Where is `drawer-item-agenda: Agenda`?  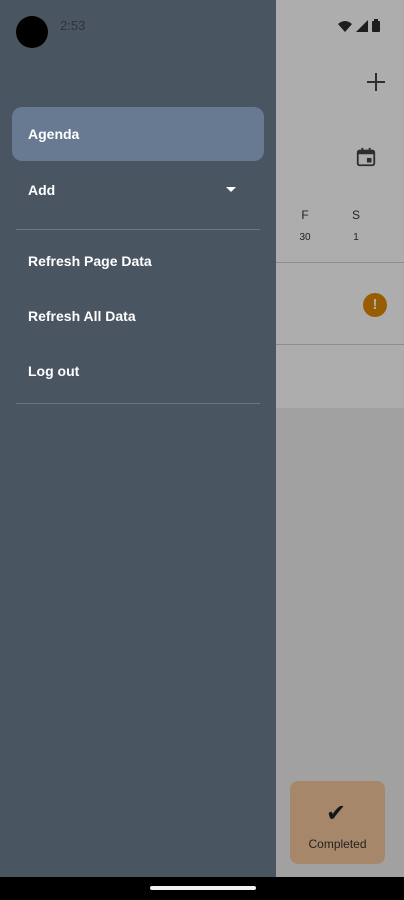 drawer-item-agenda: Agenda is located at coordinates (138, 134).